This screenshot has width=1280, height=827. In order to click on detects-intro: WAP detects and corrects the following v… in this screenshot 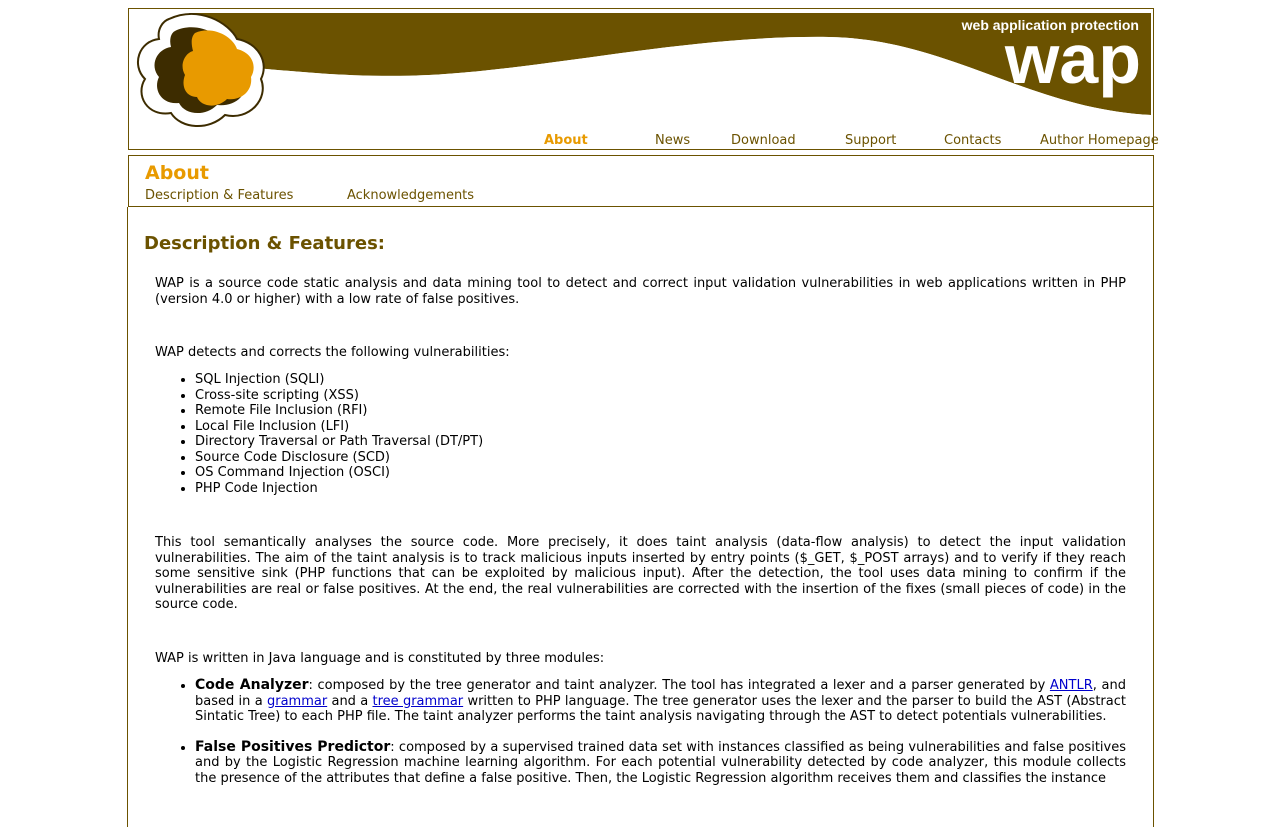, I will do `click(332, 352)`.